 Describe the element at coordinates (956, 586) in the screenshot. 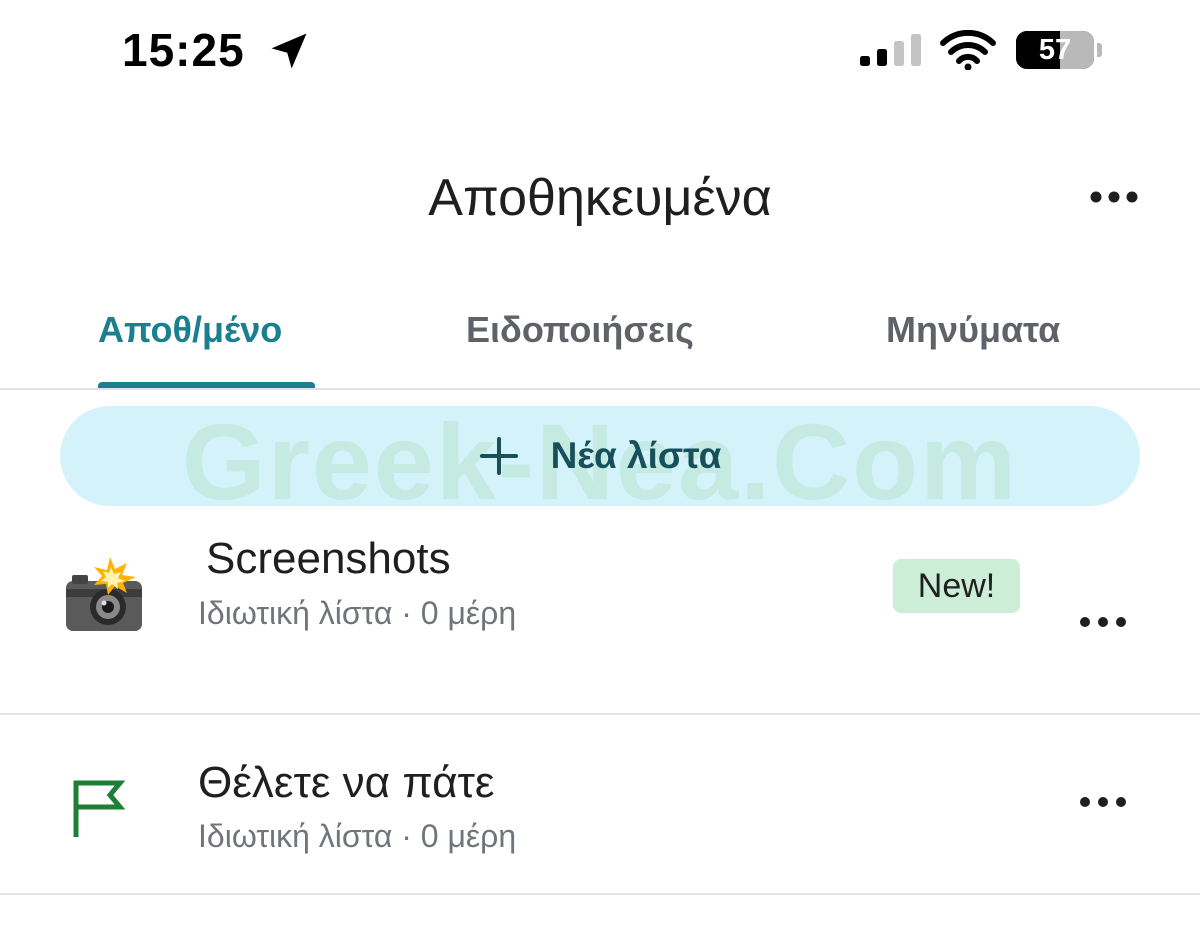

I see `new-badge: New!` at that location.